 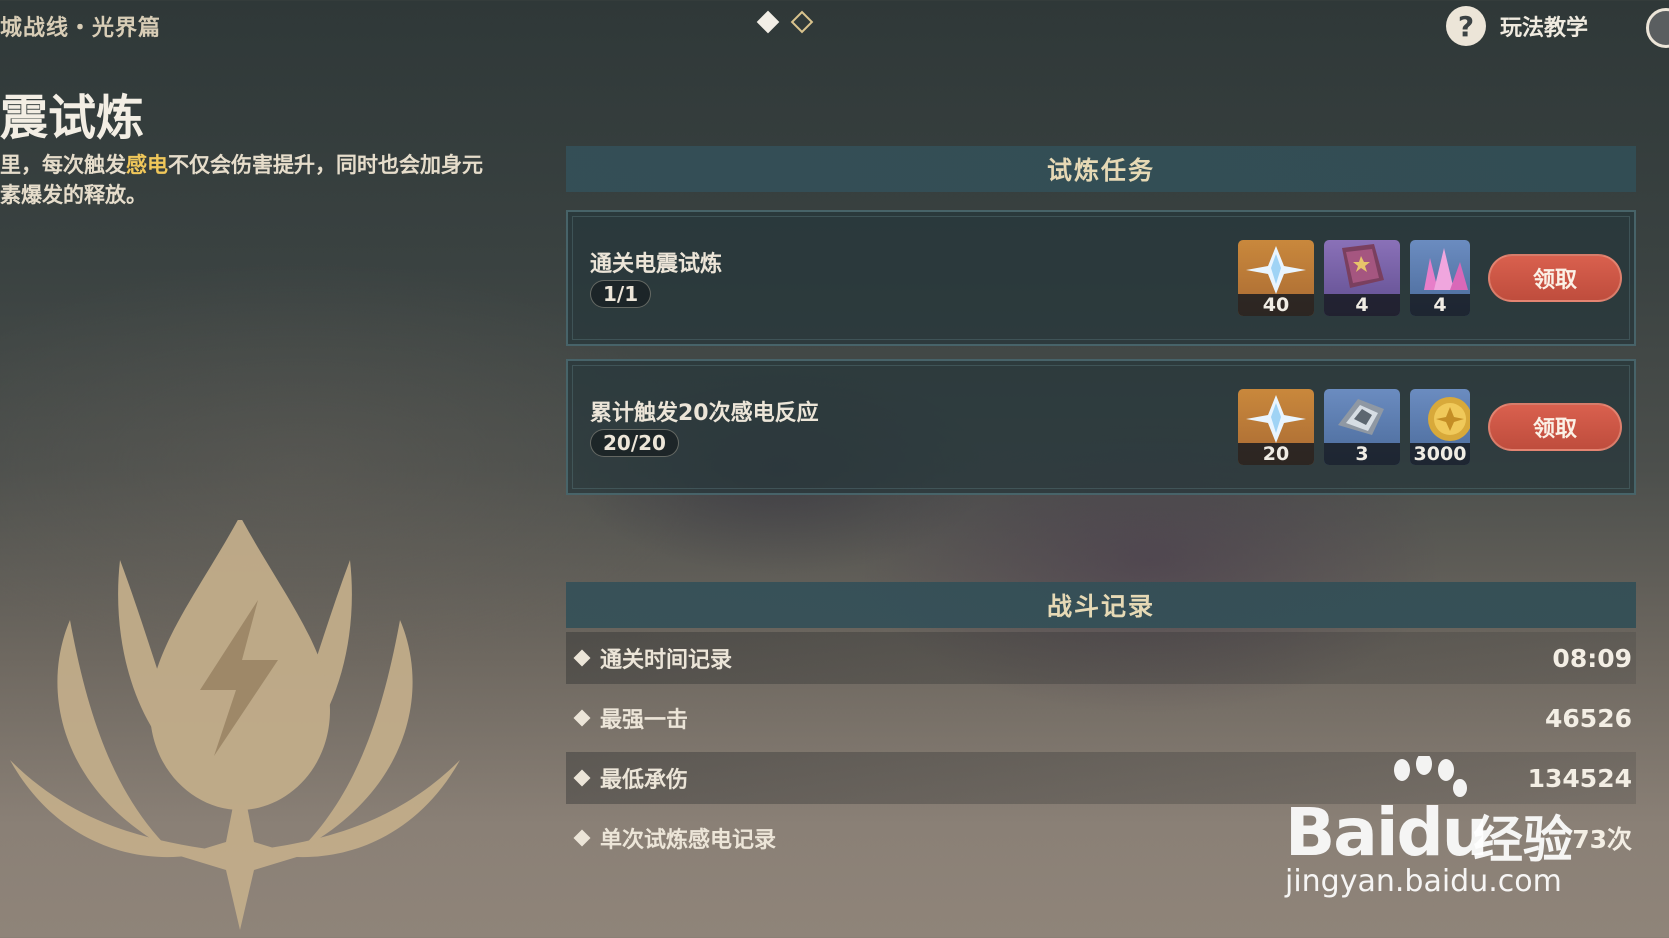 What do you see at coordinates (1446, 269) in the screenshot?
I see `crystal-ore-icon` at bounding box center [1446, 269].